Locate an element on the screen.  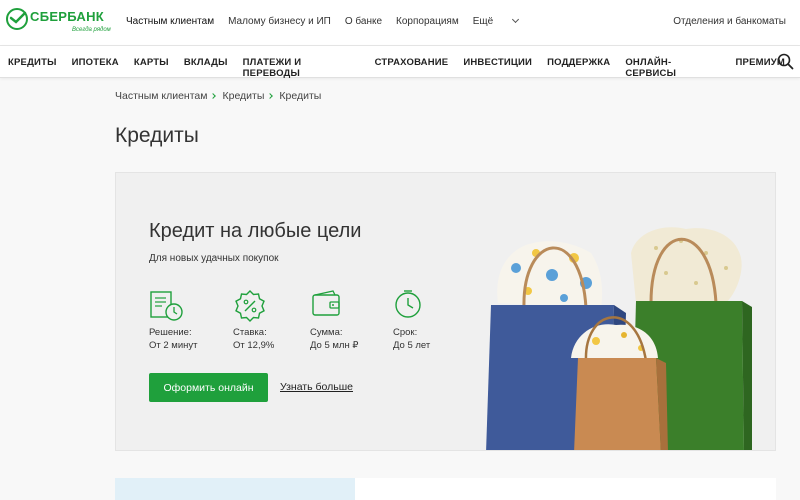
search-icon is located at coordinates (785, 61).